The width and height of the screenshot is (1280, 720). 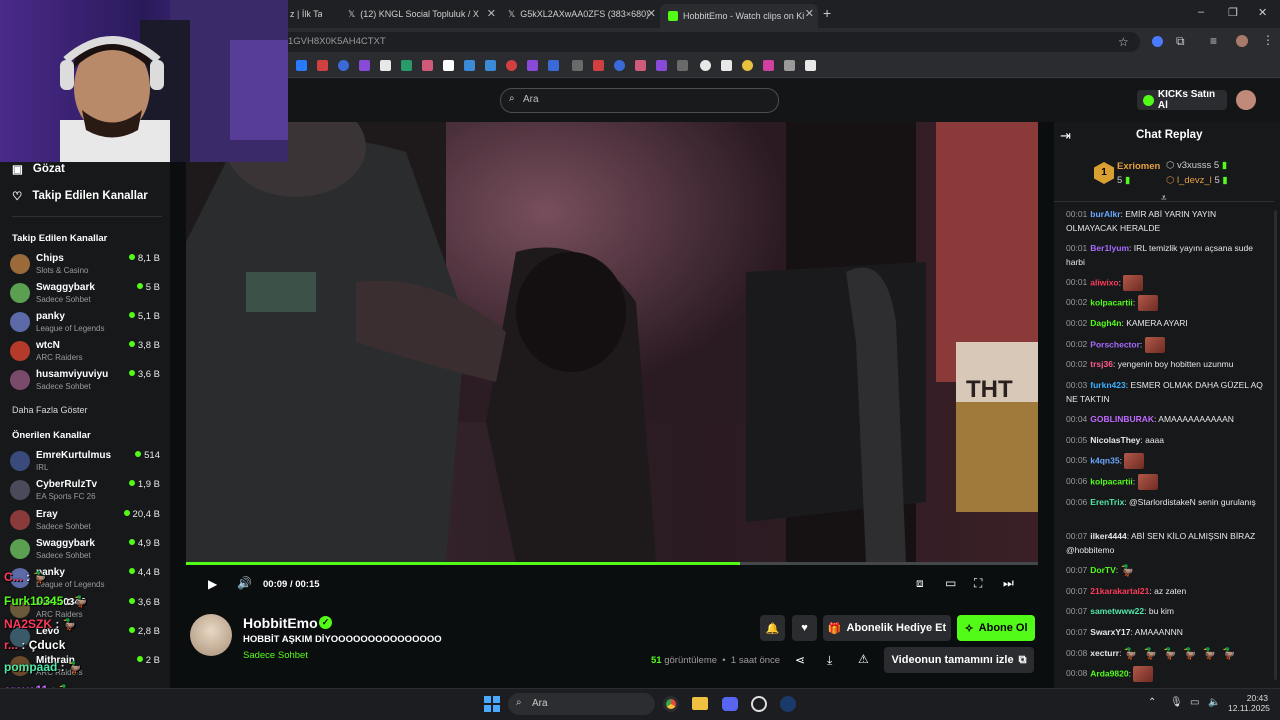 I want to click on chat-scrollbar, so click(x=1275, y=445).